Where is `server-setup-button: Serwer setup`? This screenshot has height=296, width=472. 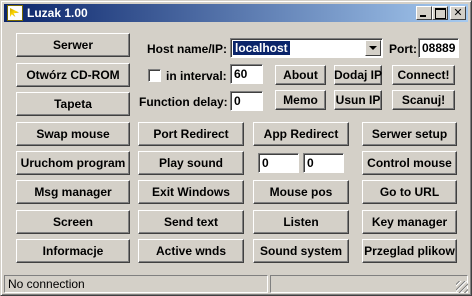
server-setup-button: Serwer setup is located at coordinates (409, 134).